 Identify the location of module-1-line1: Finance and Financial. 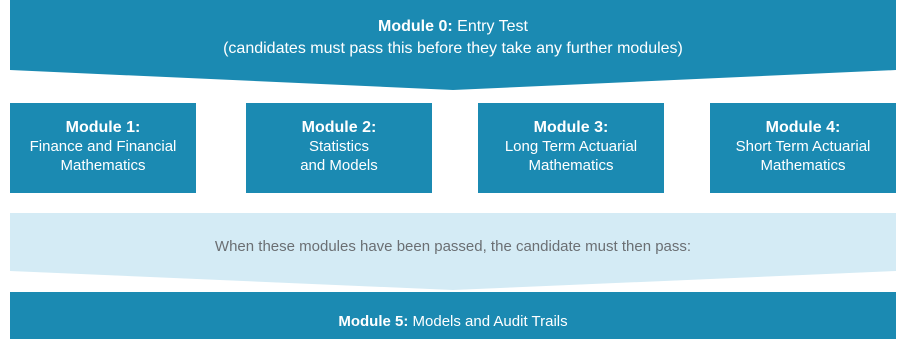
(103, 146).